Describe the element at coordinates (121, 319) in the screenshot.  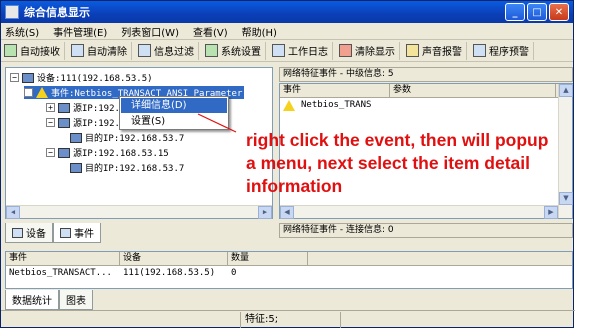
I see `status-empty` at that location.